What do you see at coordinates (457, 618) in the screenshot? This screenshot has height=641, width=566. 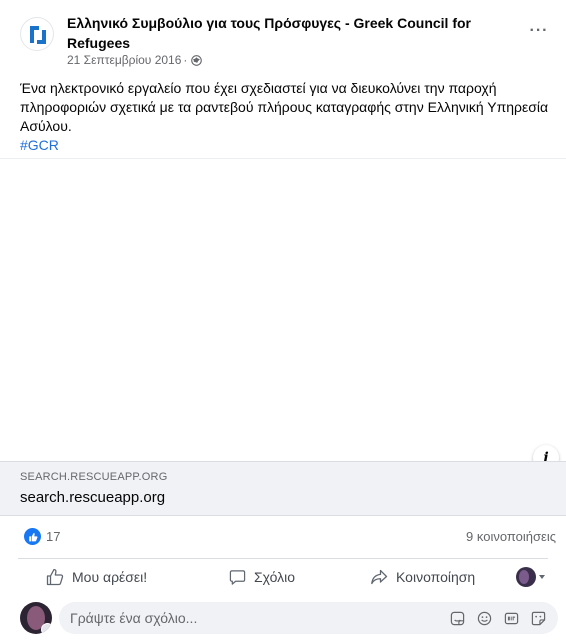 I see `sticker-icon` at bounding box center [457, 618].